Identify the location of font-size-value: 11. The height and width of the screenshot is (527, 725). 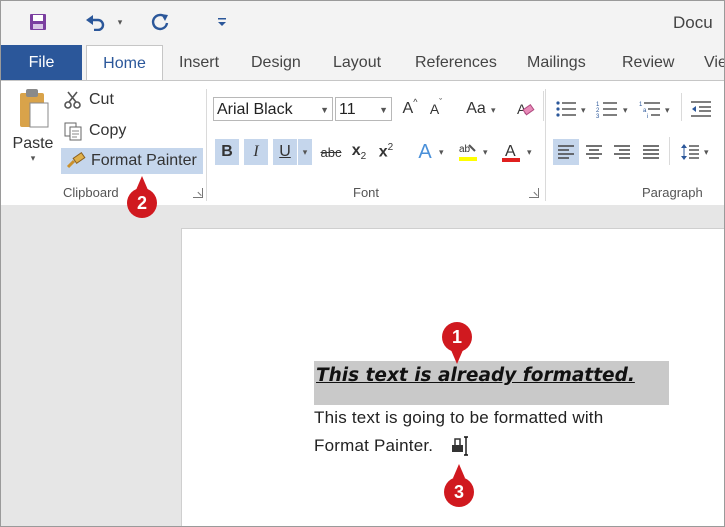
(347, 109).